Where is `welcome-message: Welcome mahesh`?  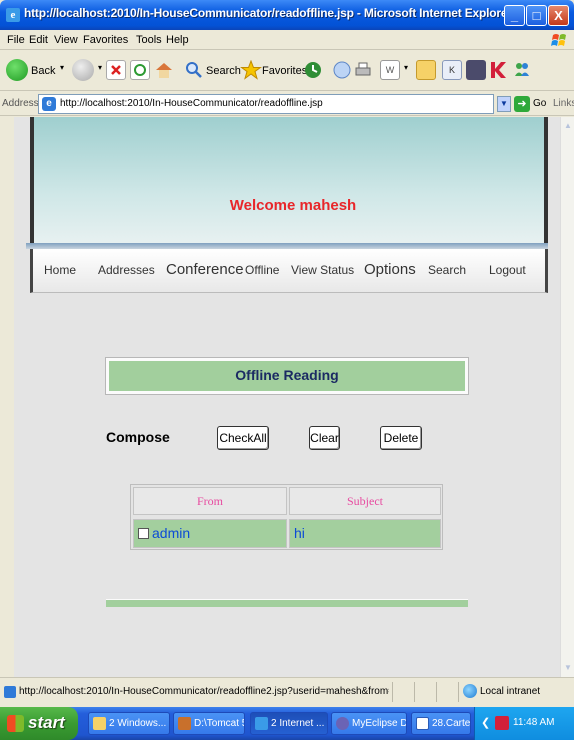
welcome-message: Welcome mahesh is located at coordinates (293, 205).